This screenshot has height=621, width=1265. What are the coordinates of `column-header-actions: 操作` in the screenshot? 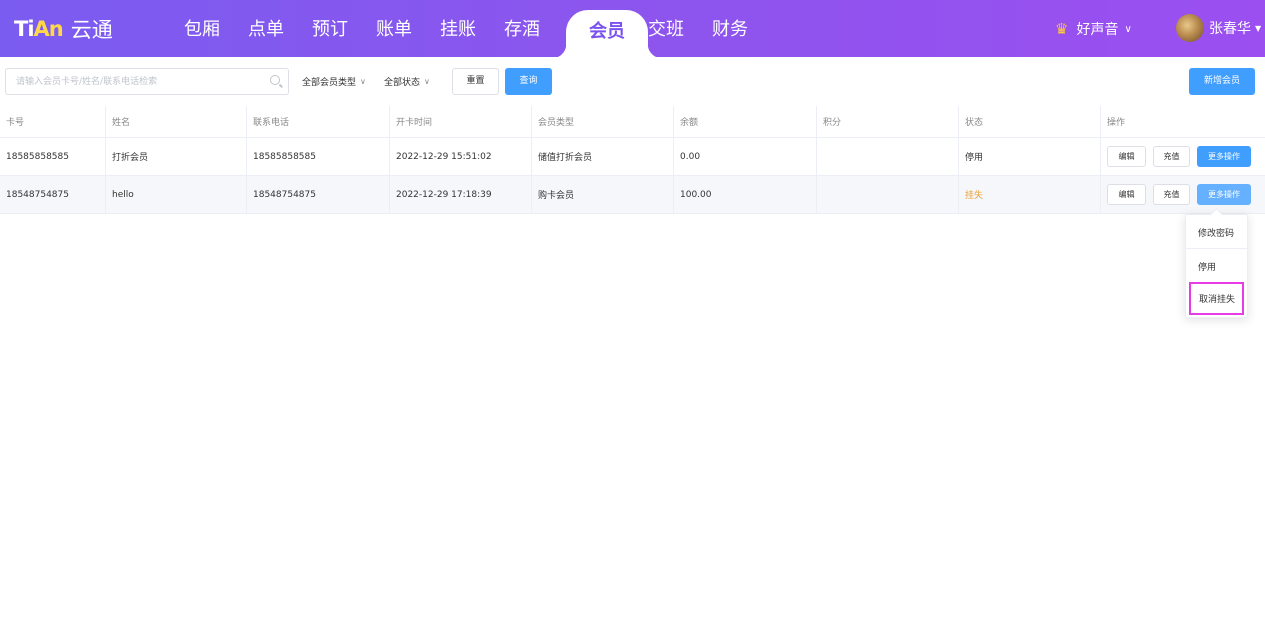 It's located at (1116, 123).